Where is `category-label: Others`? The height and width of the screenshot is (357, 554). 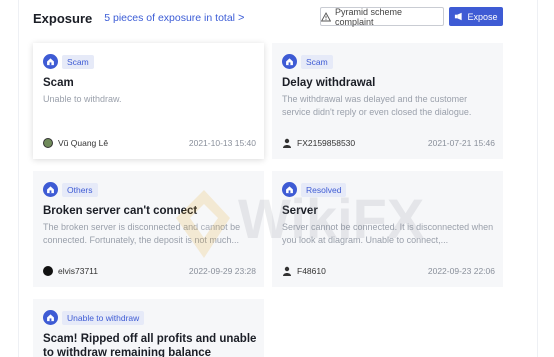 category-label: Others is located at coordinates (80, 189).